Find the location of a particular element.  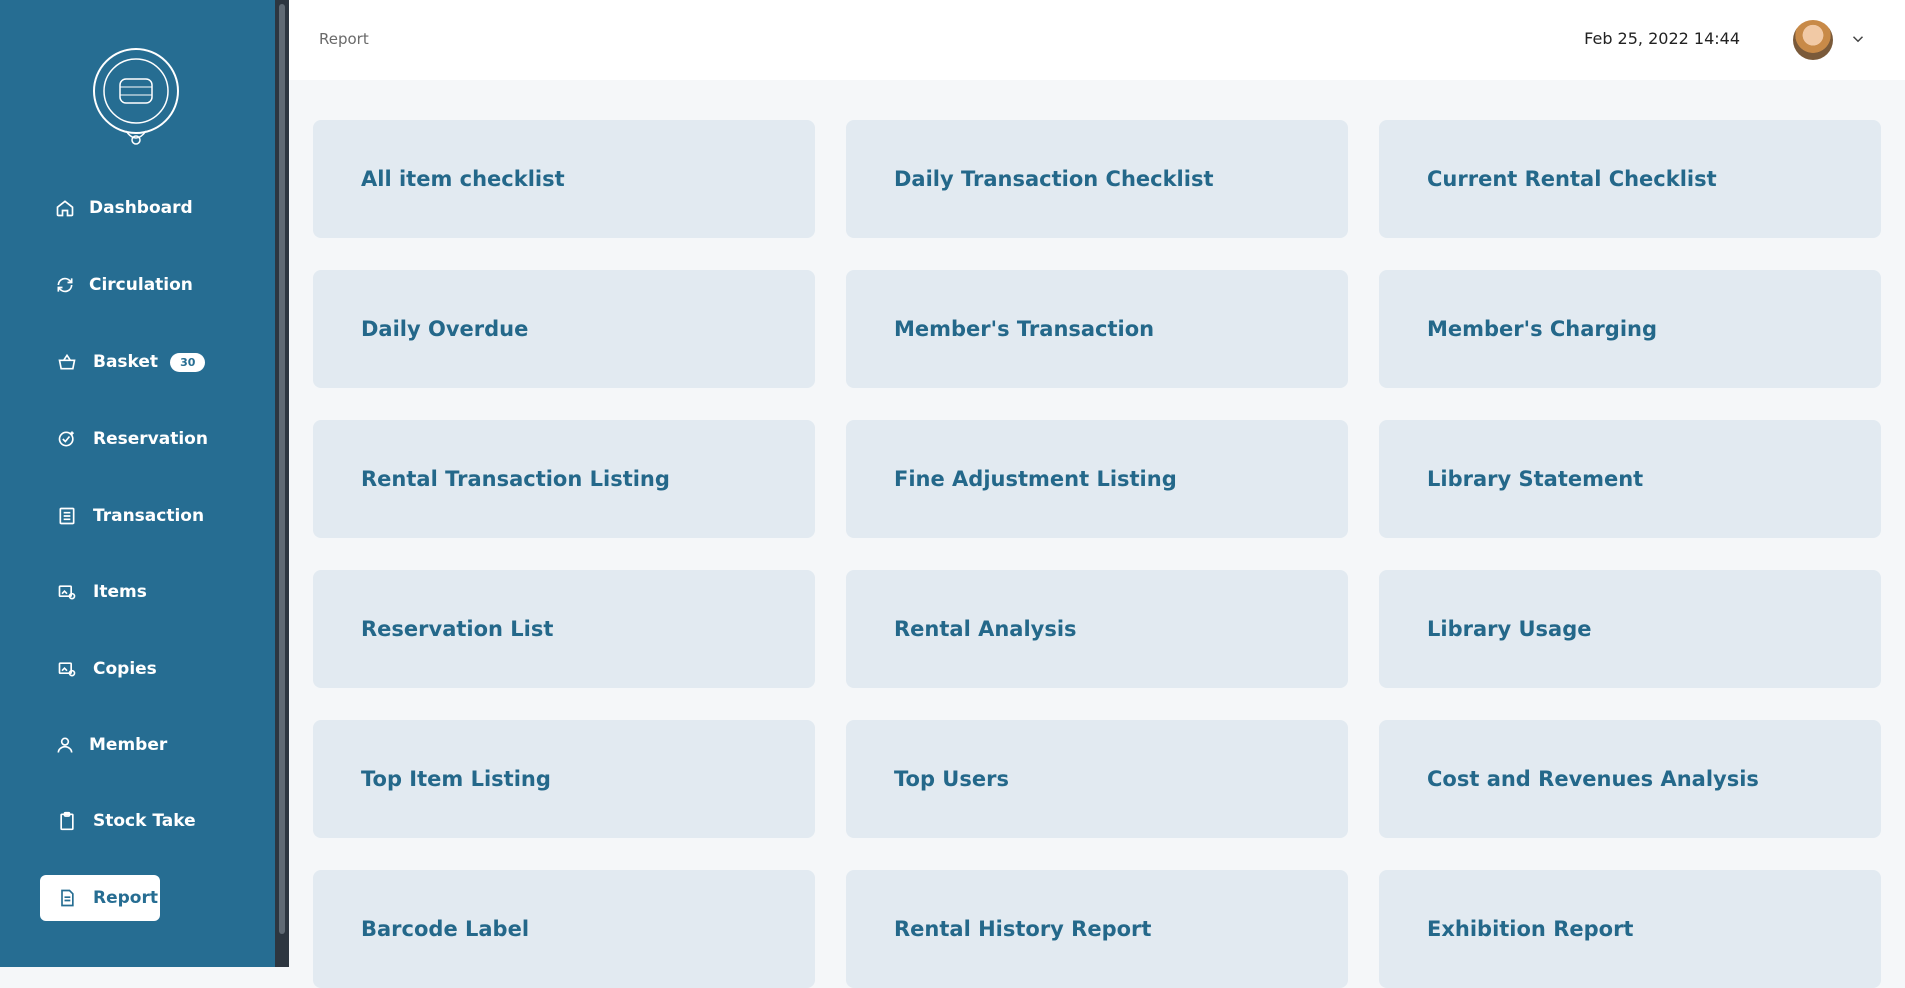

report-card-title: Daily Transaction Checklist is located at coordinates (1054, 179).